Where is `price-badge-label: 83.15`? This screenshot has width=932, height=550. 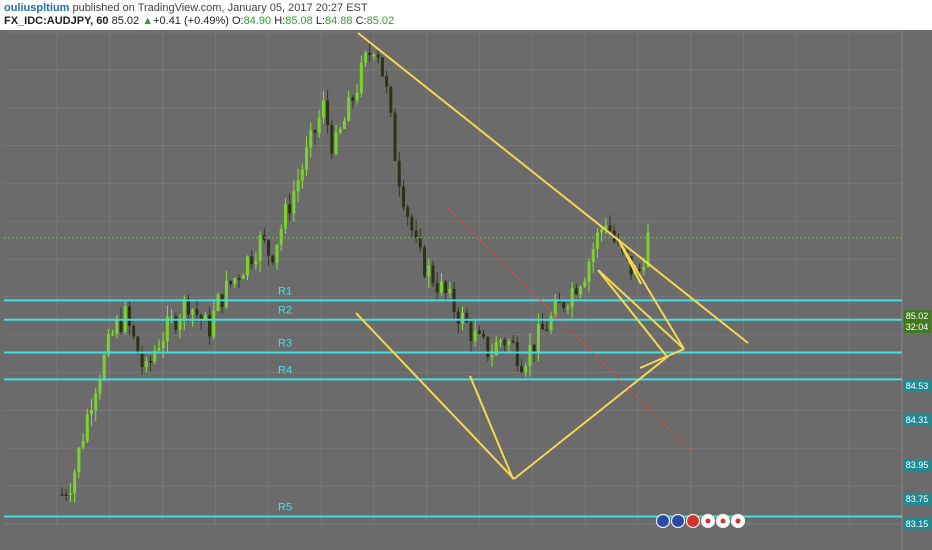
price-badge-label: 83.15 is located at coordinates (917, 524).